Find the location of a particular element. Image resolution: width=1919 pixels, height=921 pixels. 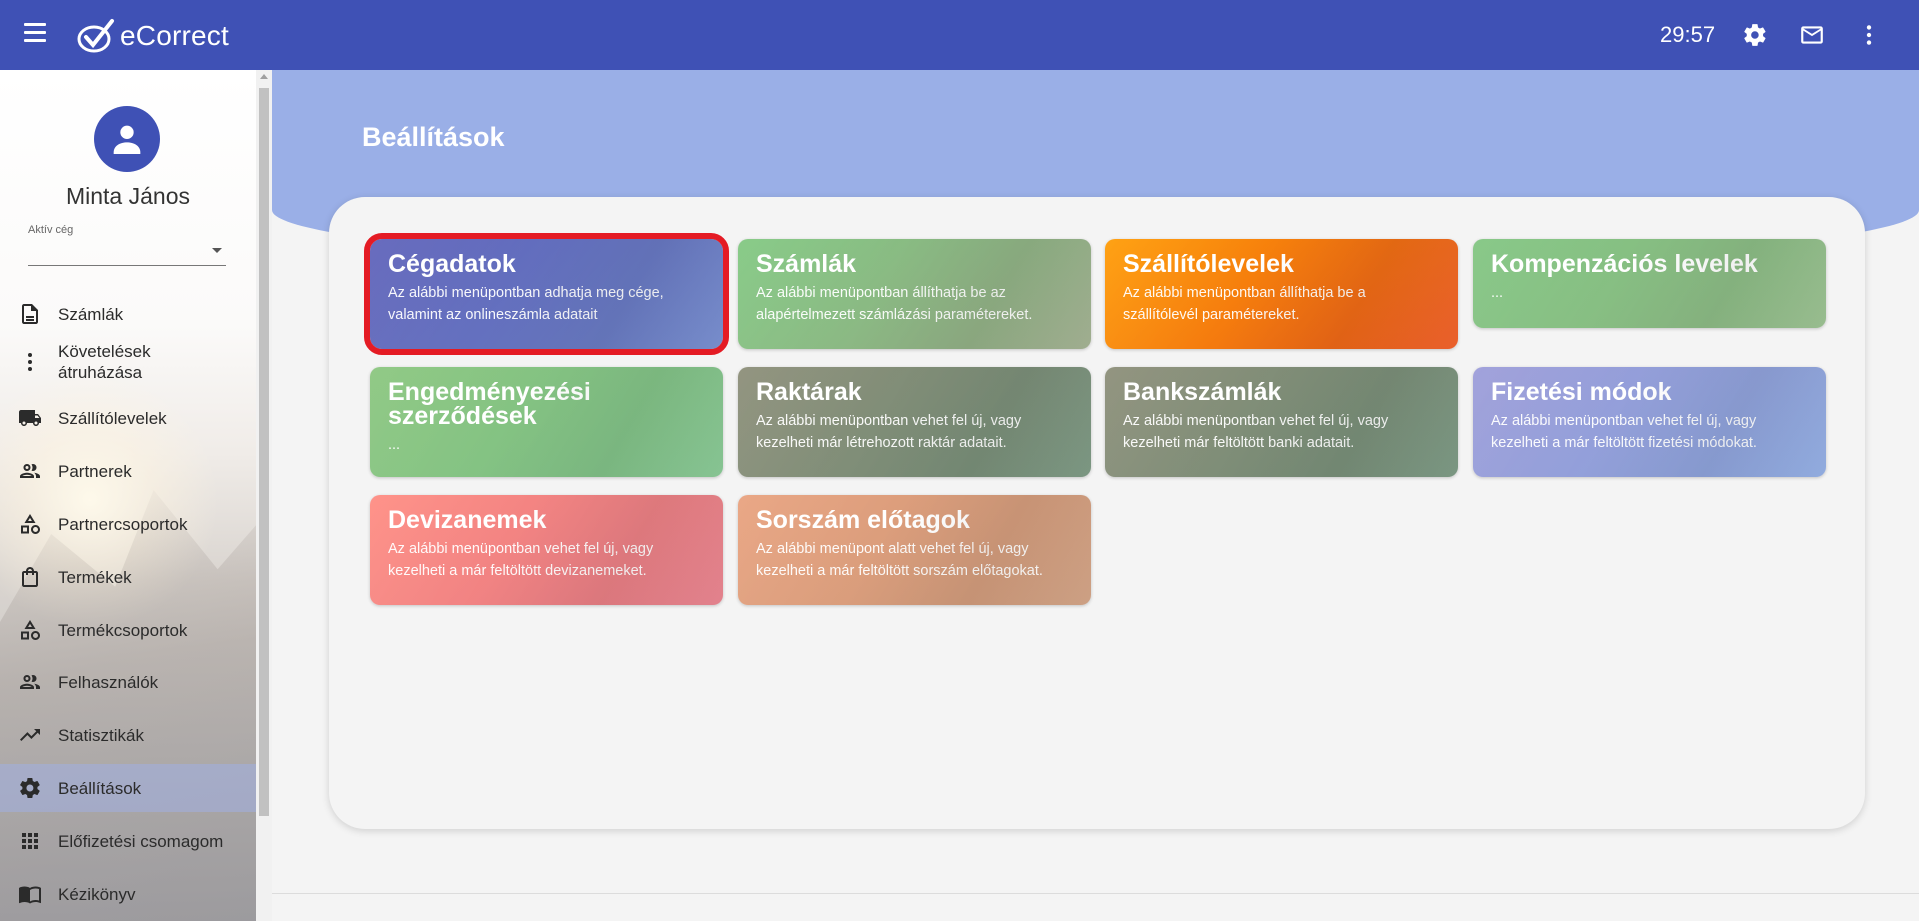

card-title: Bankszámlák is located at coordinates (1202, 392).